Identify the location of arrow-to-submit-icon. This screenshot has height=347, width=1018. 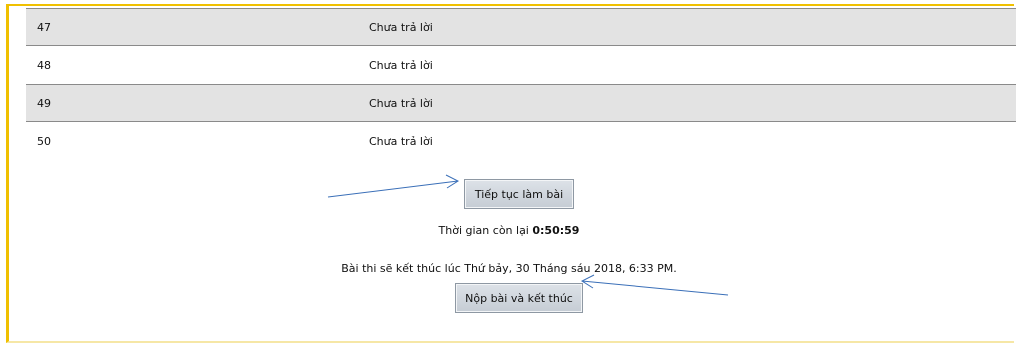
(654, 285).